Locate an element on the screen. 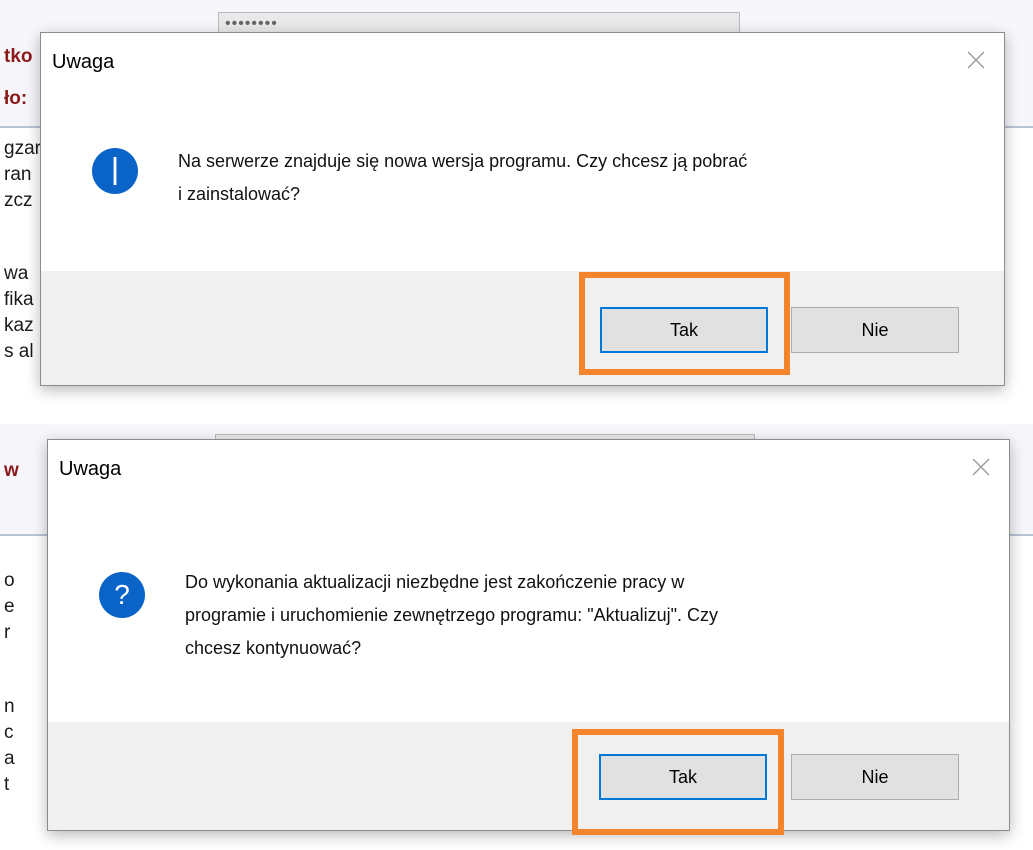  background-text-line: gzar is located at coordinates (22, 148).